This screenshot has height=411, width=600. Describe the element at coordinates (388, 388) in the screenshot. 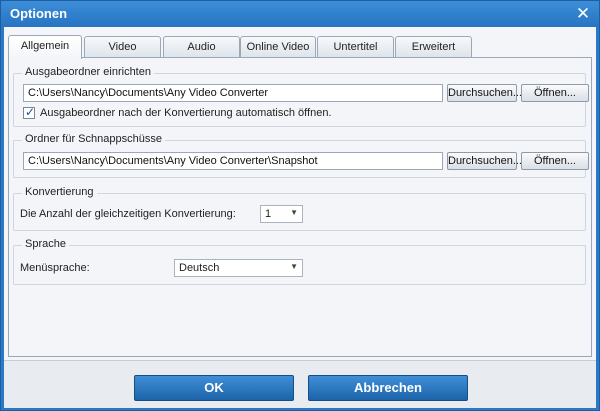

I see `cancel-button: Abbrechen` at that location.